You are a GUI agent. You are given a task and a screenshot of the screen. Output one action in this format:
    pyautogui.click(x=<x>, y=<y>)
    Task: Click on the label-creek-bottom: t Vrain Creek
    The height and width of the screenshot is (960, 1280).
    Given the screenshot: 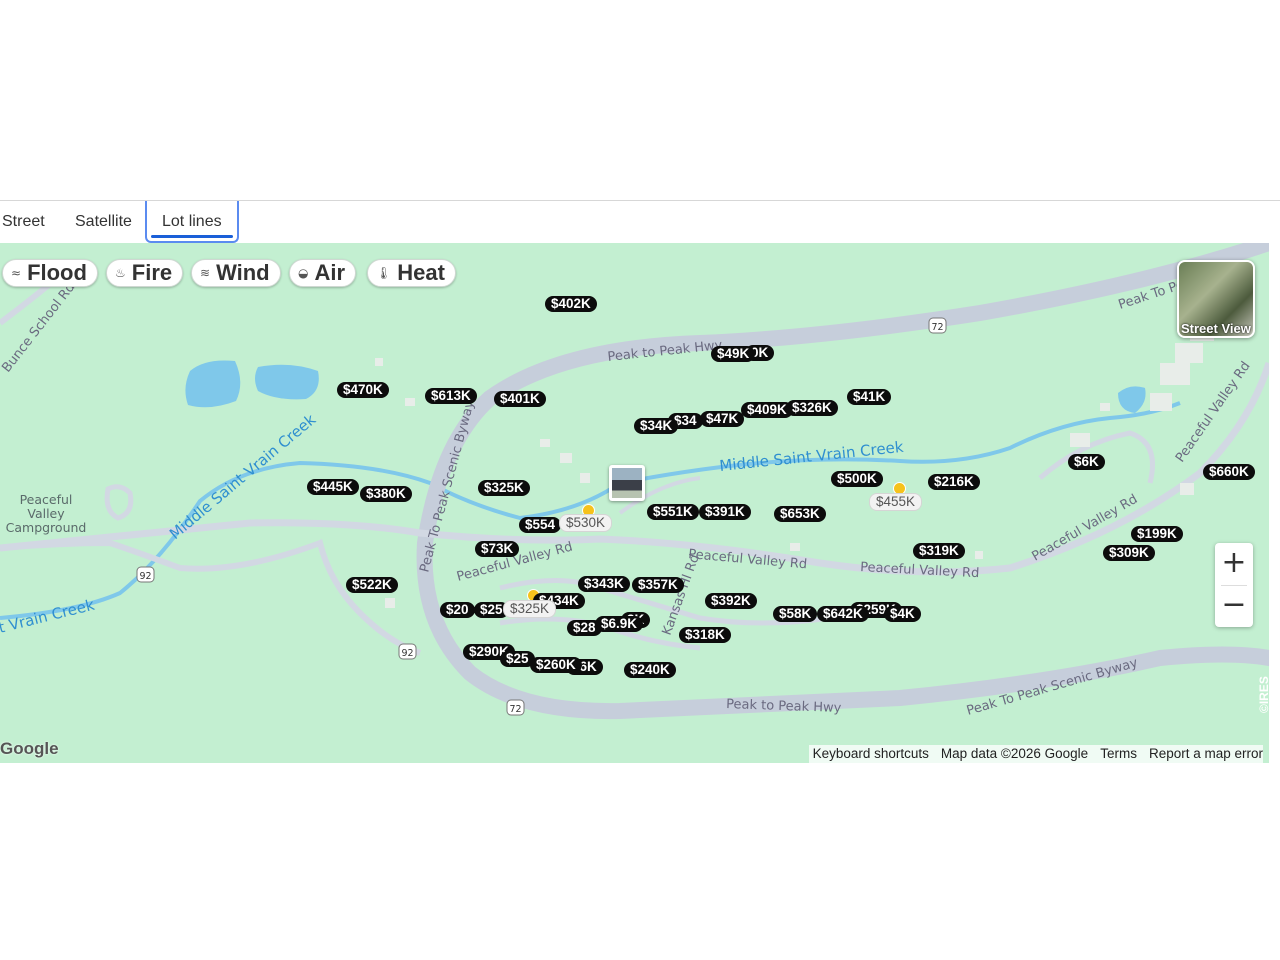 What is the action you would take?
    pyautogui.click(x=48, y=616)
    